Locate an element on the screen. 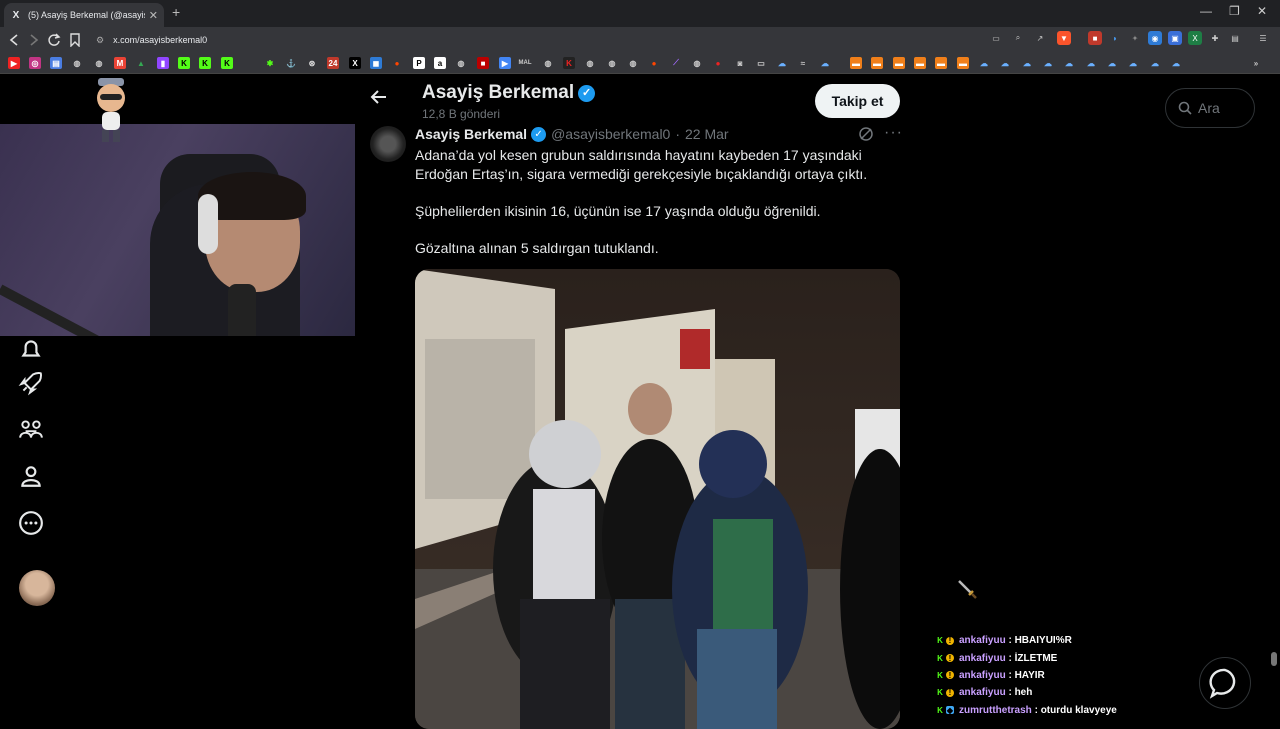 This screenshot has height=729, width=1280. extension-icon: ▣ is located at coordinates (1175, 38).